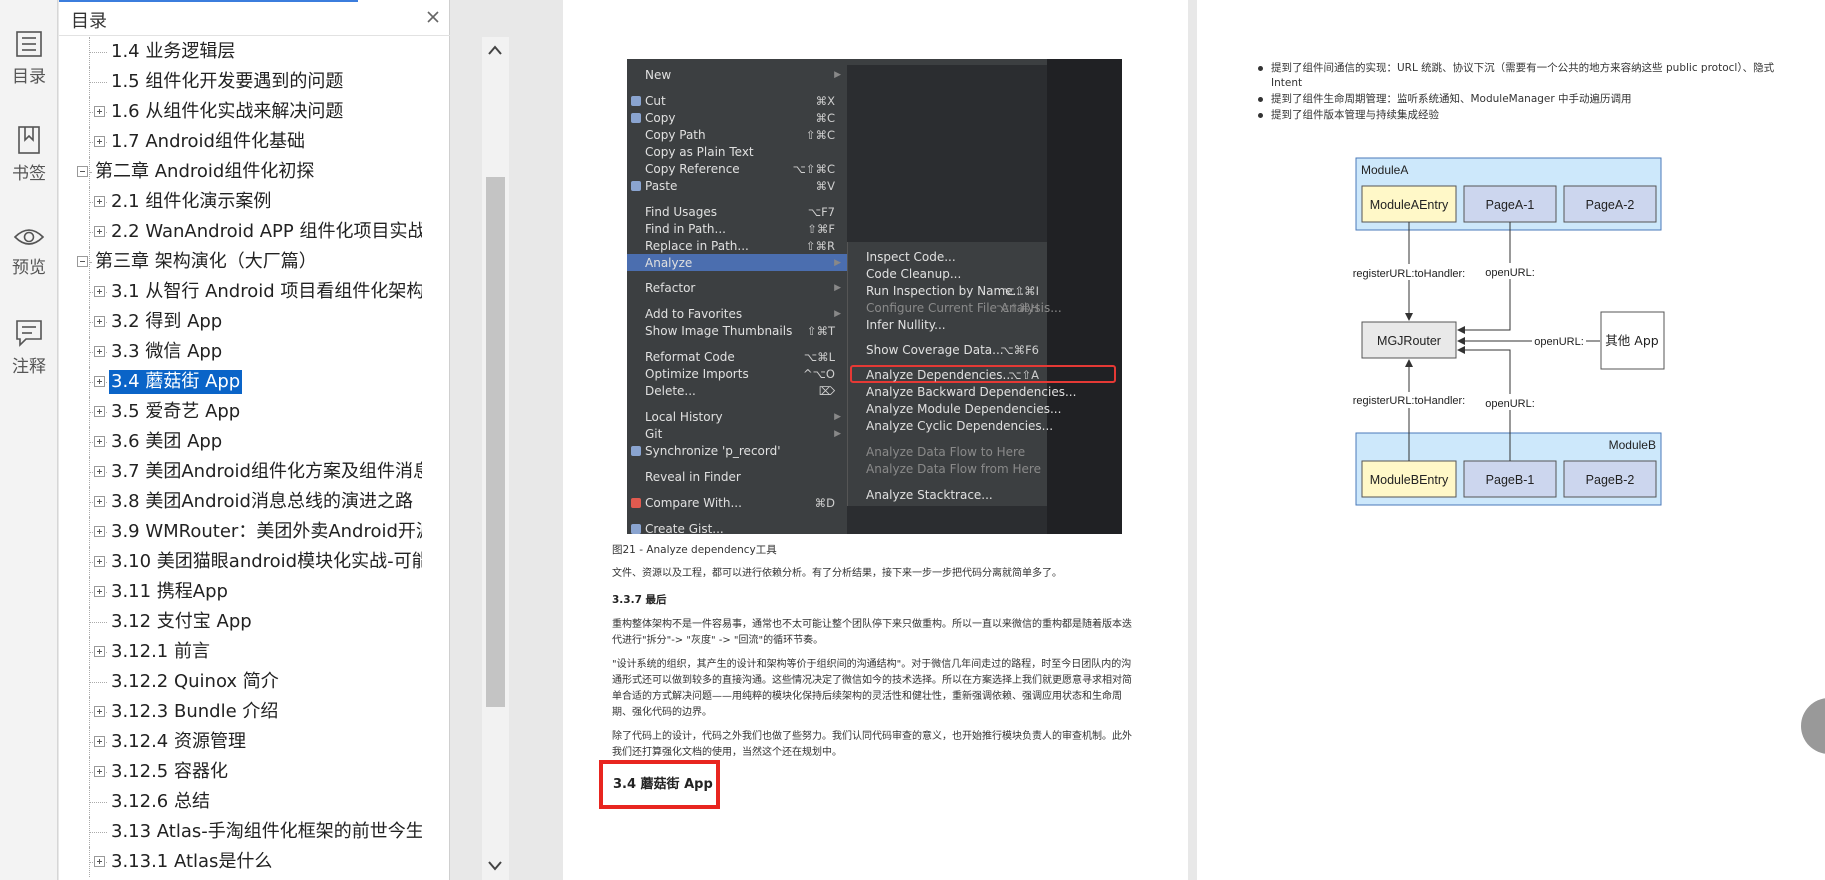  What do you see at coordinates (240, 592) in the screenshot?
I see `toc-item: 3.11 携程App` at bounding box center [240, 592].